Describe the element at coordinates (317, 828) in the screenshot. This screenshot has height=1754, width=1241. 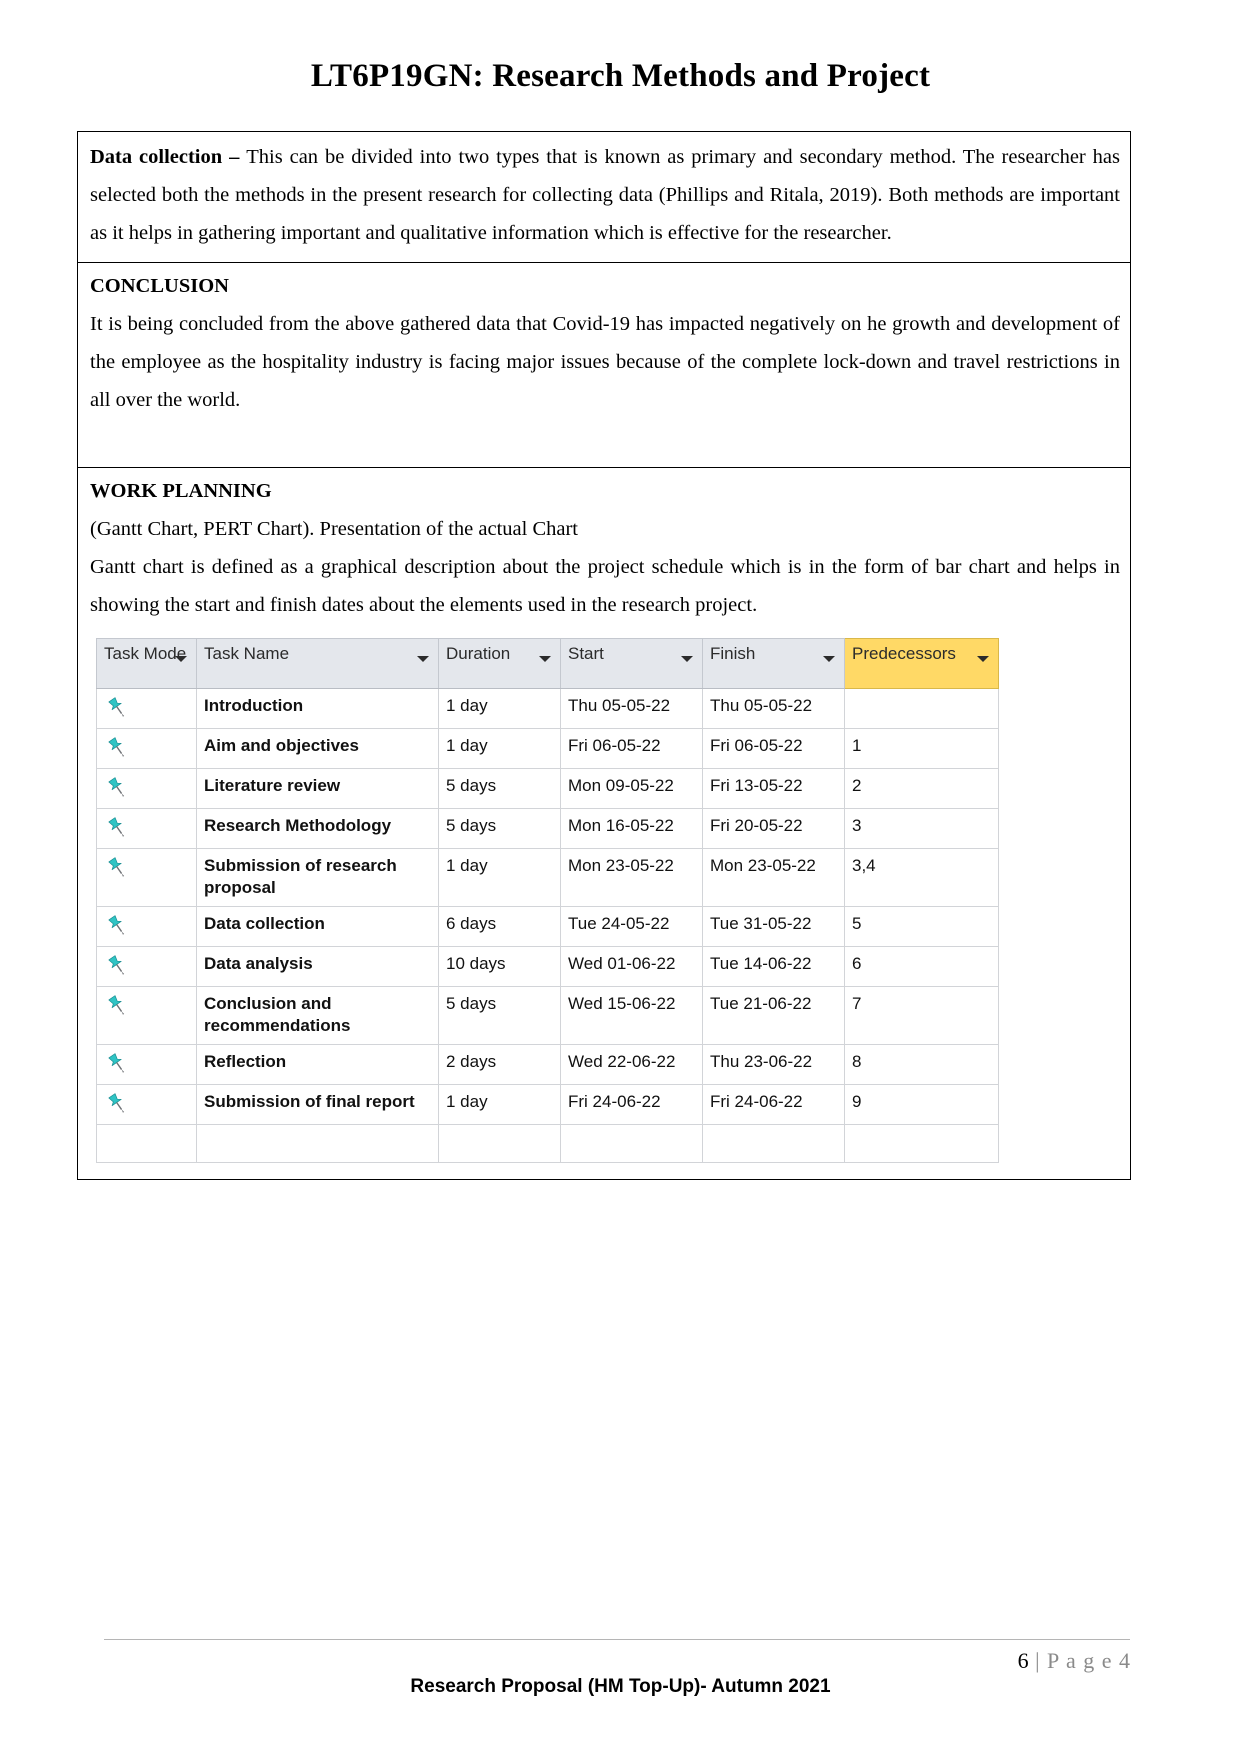
I see `cell-name: Research Methodology` at that location.